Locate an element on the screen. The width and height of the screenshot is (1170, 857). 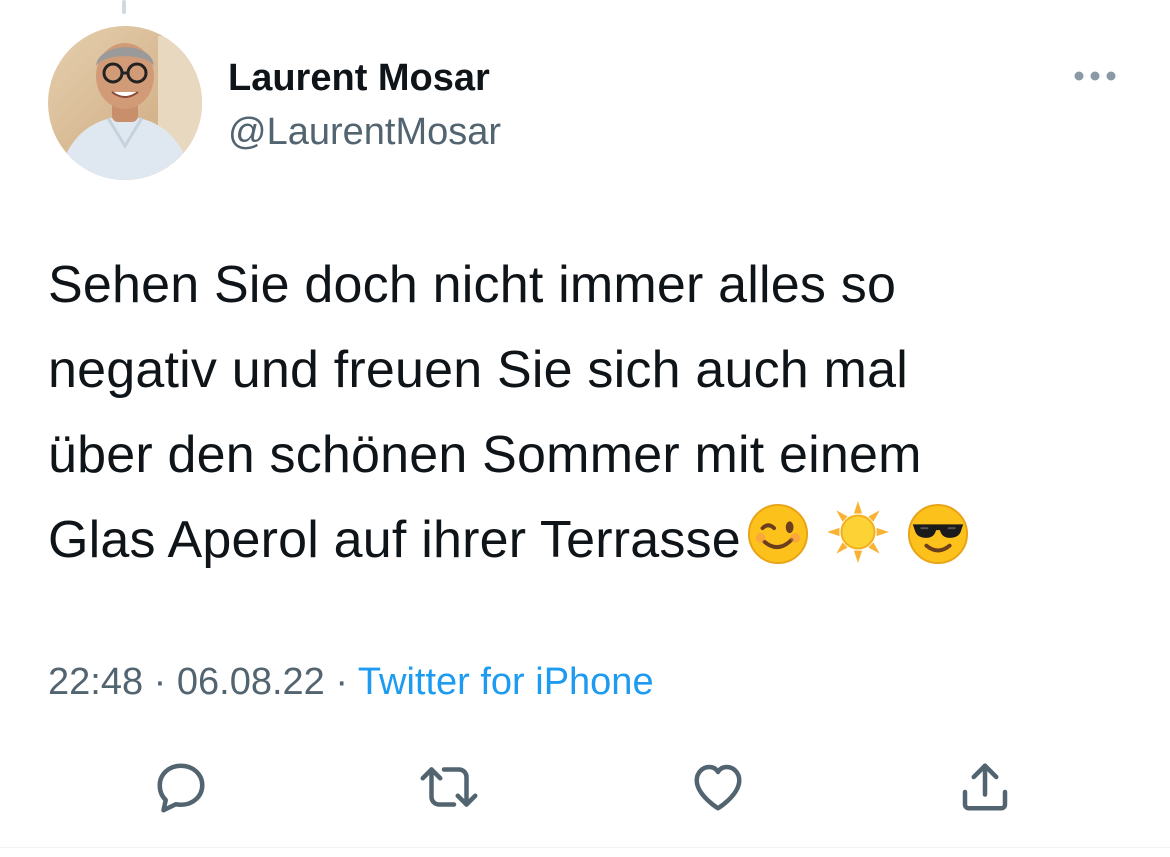
more-horizontal-icon is located at coordinates (1095, 76).